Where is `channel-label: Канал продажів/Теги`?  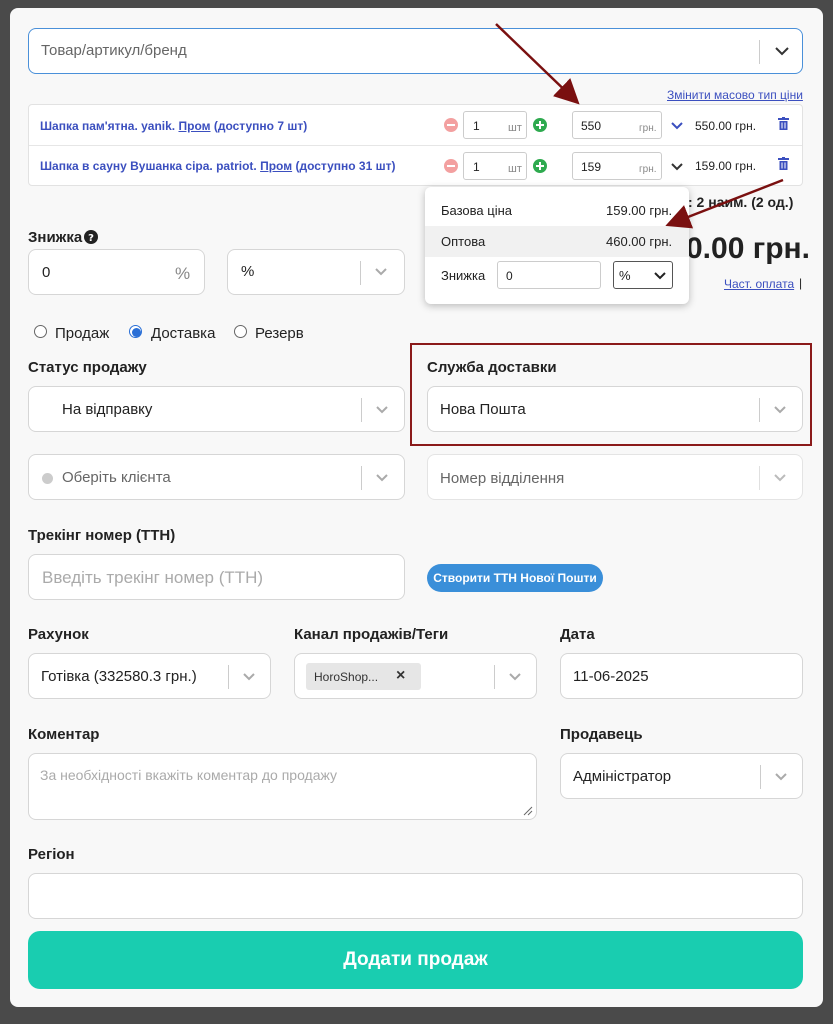 channel-label: Канал продажів/Теги is located at coordinates (371, 634).